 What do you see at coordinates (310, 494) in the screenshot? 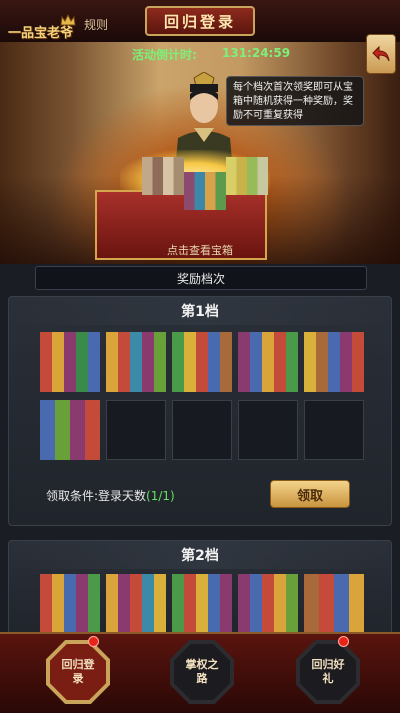
I see `claim-button: 领取` at bounding box center [310, 494].